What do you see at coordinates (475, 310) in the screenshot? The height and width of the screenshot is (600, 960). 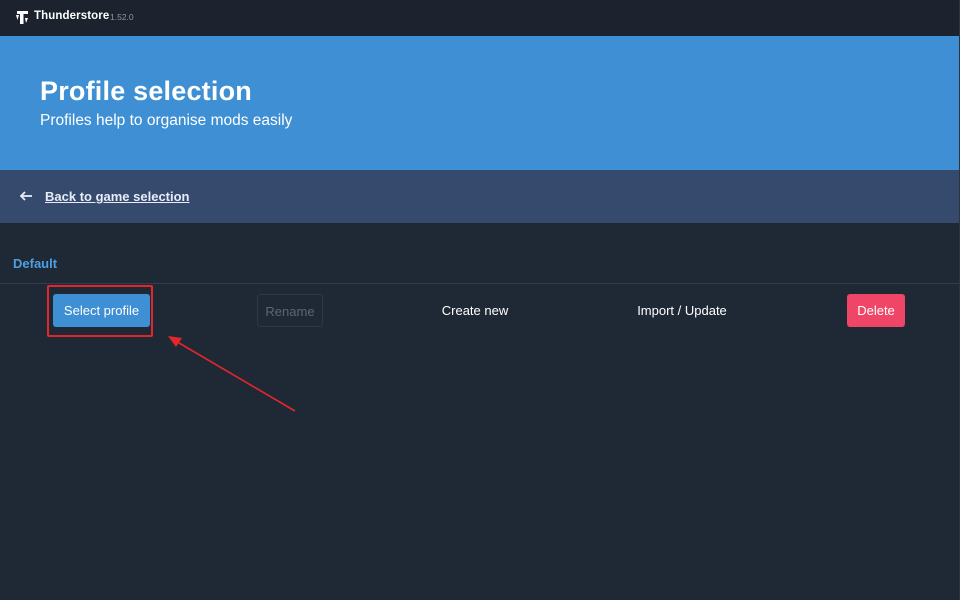 I see `create-new-button: Create new` at bounding box center [475, 310].